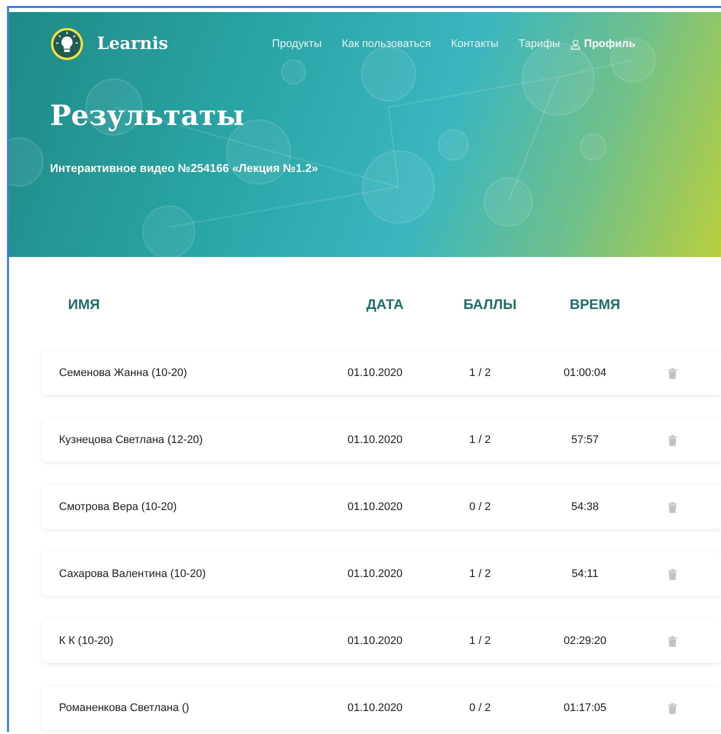 This screenshot has height=734, width=721. I want to click on name-cell-text: К К (10-20), so click(86, 641).